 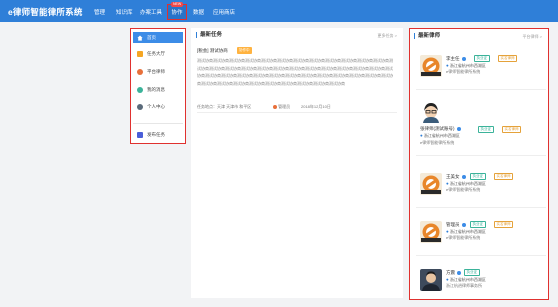 What do you see at coordinates (212, 51) in the screenshot?
I see `task-title: [税会] 测试协商` at bounding box center [212, 51].